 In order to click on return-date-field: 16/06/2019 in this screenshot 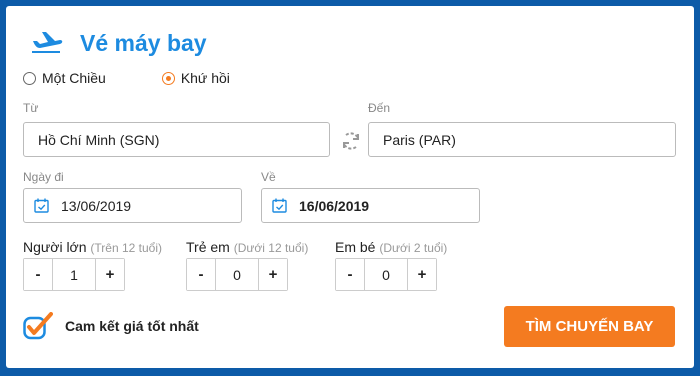, I will do `click(370, 205)`.